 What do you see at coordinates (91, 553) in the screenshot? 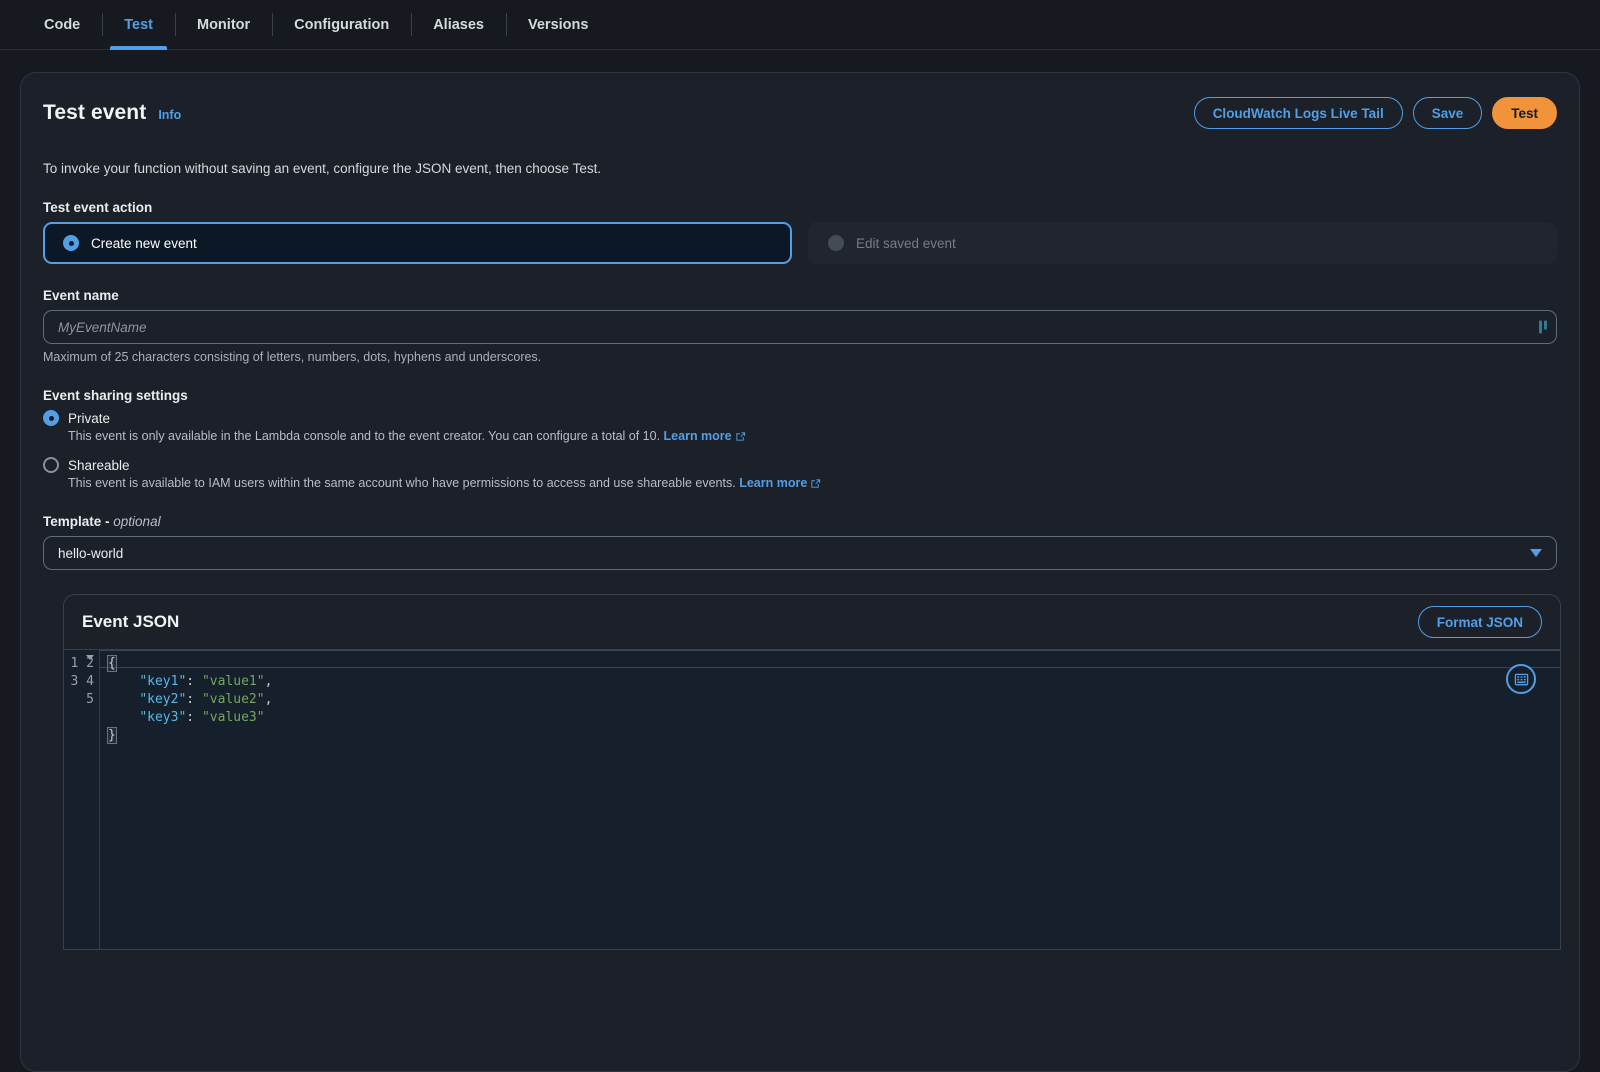
I see `template-select-value: hello-world` at bounding box center [91, 553].